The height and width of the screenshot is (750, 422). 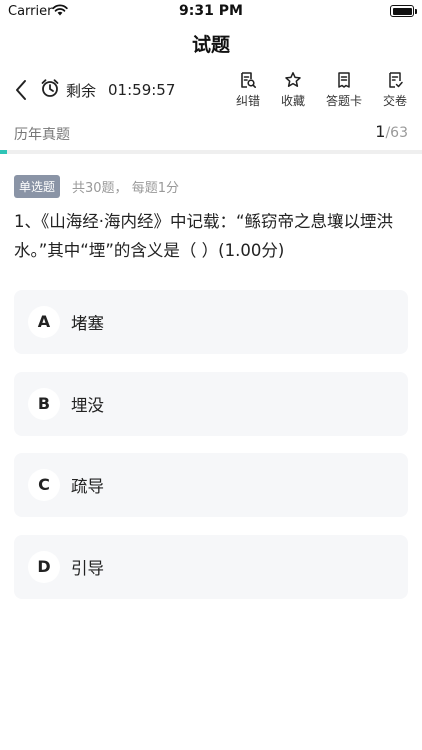 What do you see at coordinates (211, 91) in the screenshot?
I see `exam-toolbar: 剩余 01:59:57 纠错 收藏 答题卡 交卷` at bounding box center [211, 91].